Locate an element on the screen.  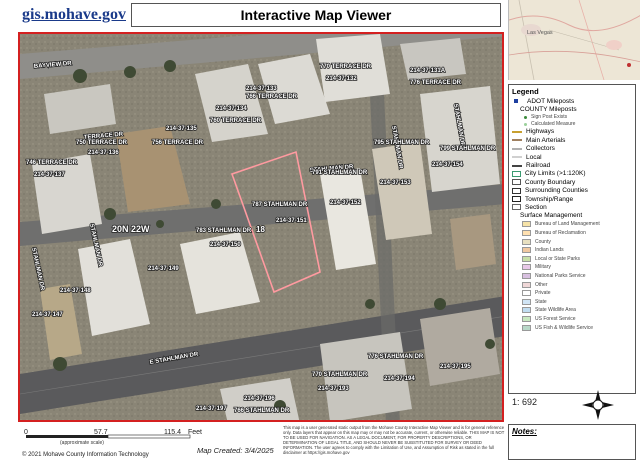
legend-item-label: County Boundary is located at coordinates (550, 182).